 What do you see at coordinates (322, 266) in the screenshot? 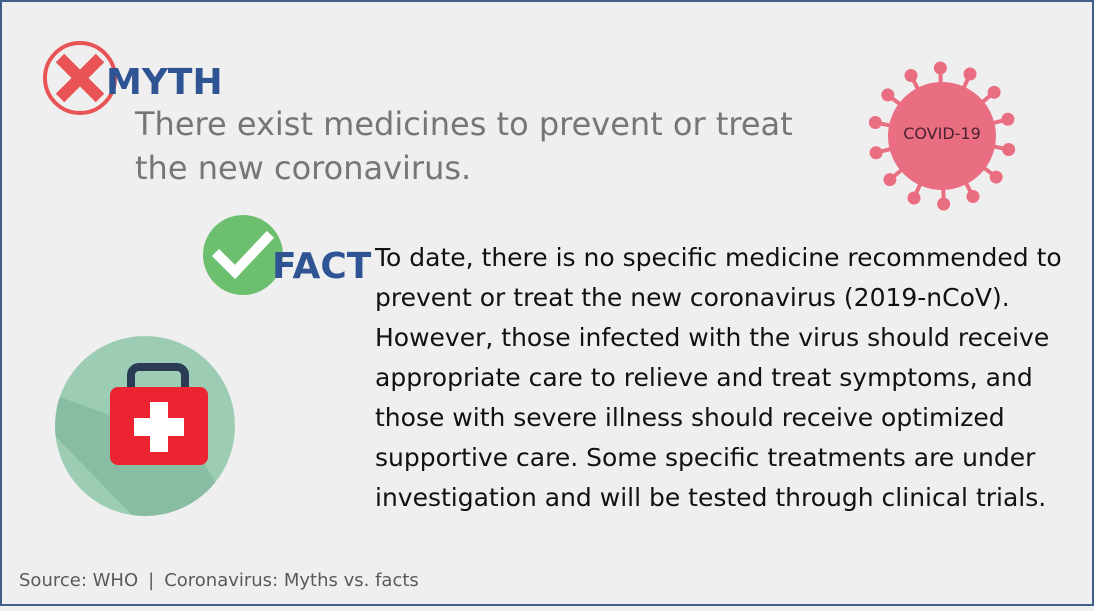
I see `fact-label: FACT` at bounding box center [322, 266].